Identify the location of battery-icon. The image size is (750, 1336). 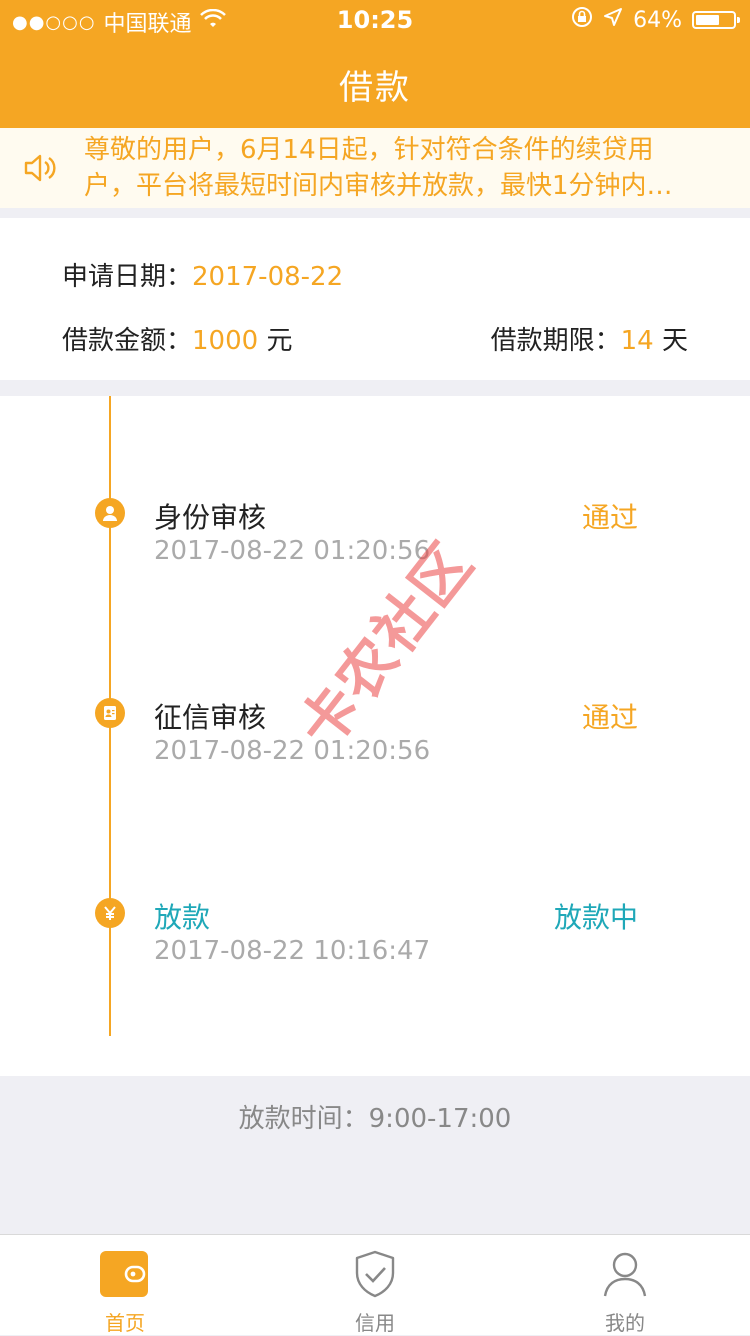
(716, 20).